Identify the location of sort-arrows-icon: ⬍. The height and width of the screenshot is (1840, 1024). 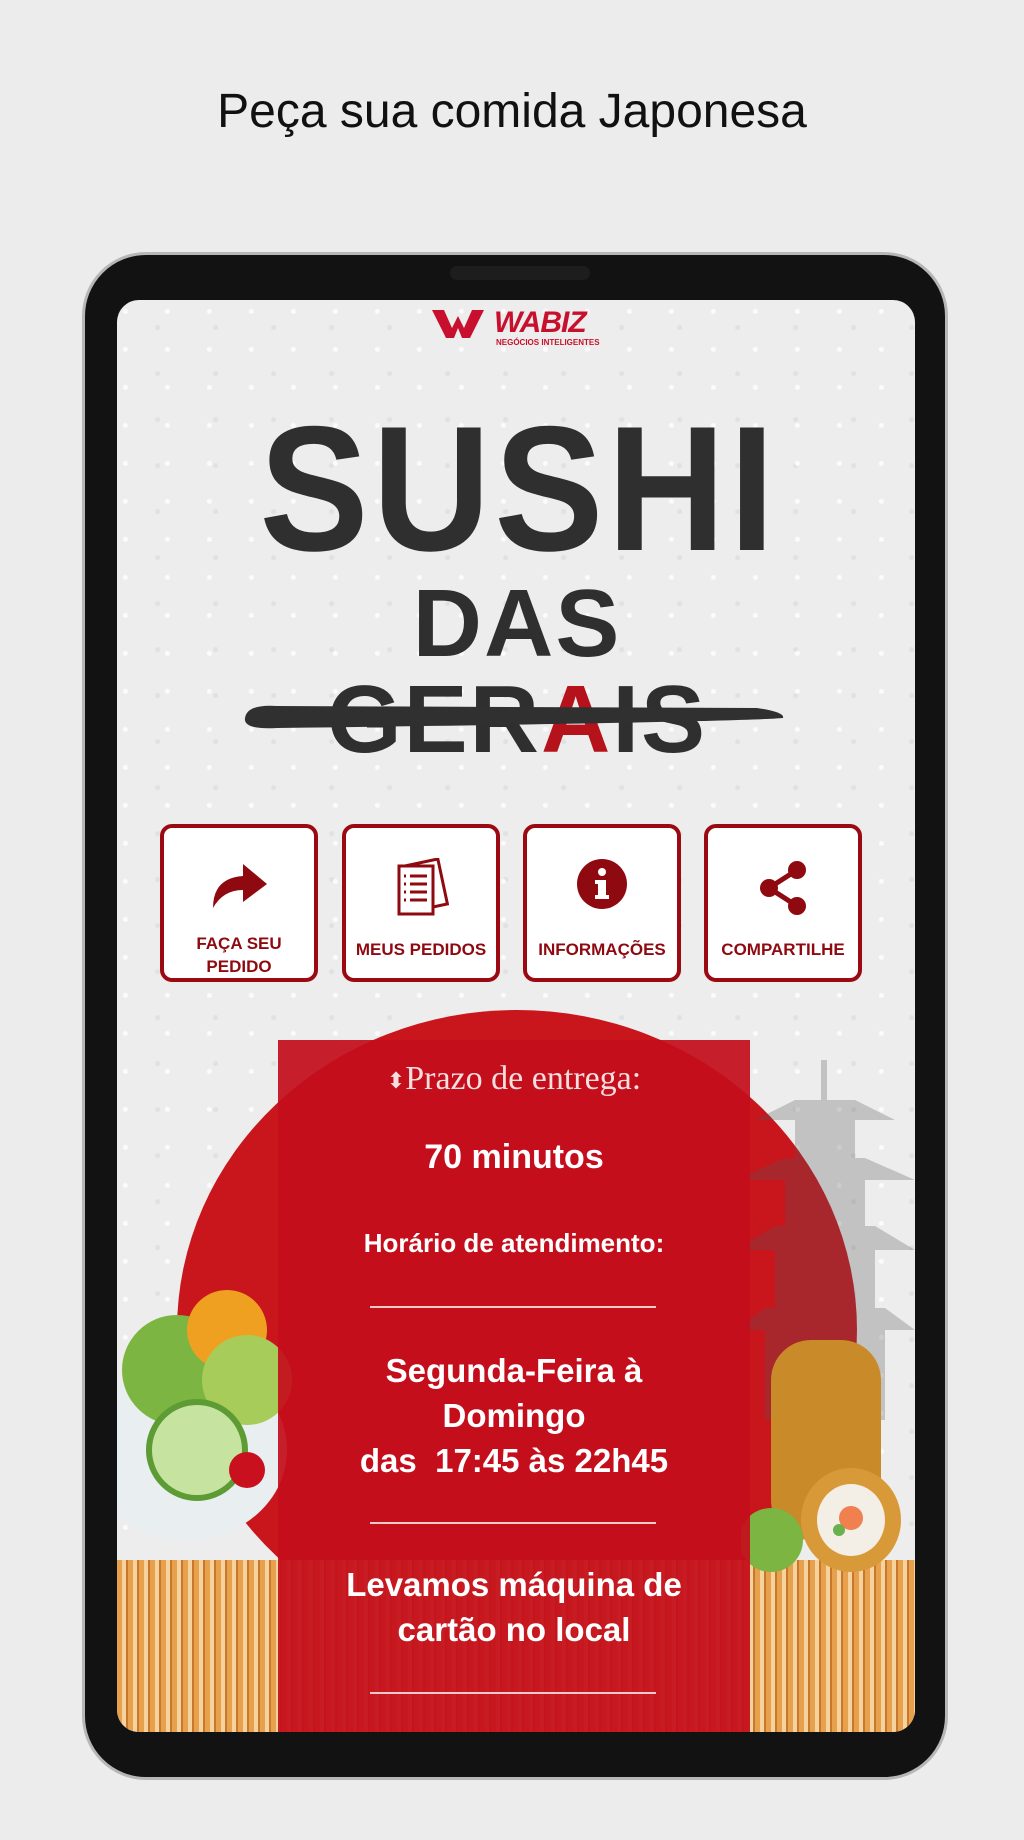
(396, 1081).